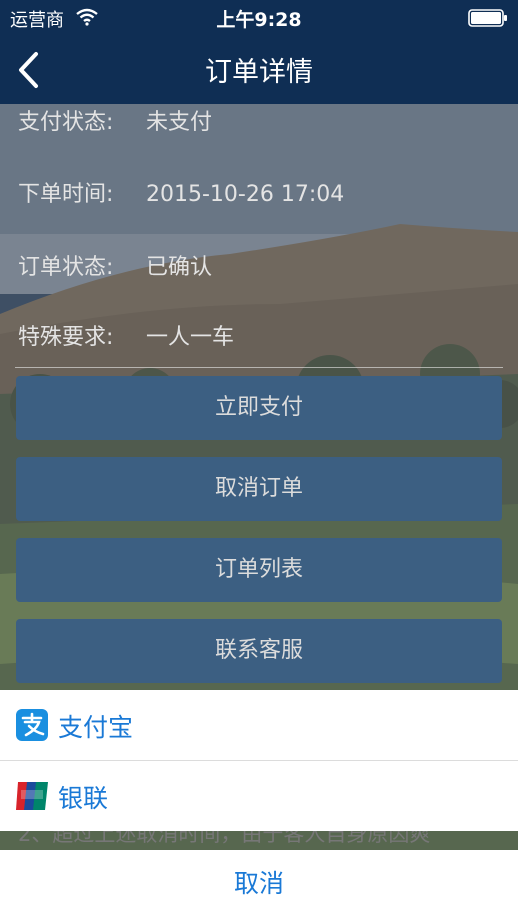  What do you see at coordinates (259, 489) in the screenshot?
I see `cancel-order-button: 取消订单` at bounding box center [259, 489].